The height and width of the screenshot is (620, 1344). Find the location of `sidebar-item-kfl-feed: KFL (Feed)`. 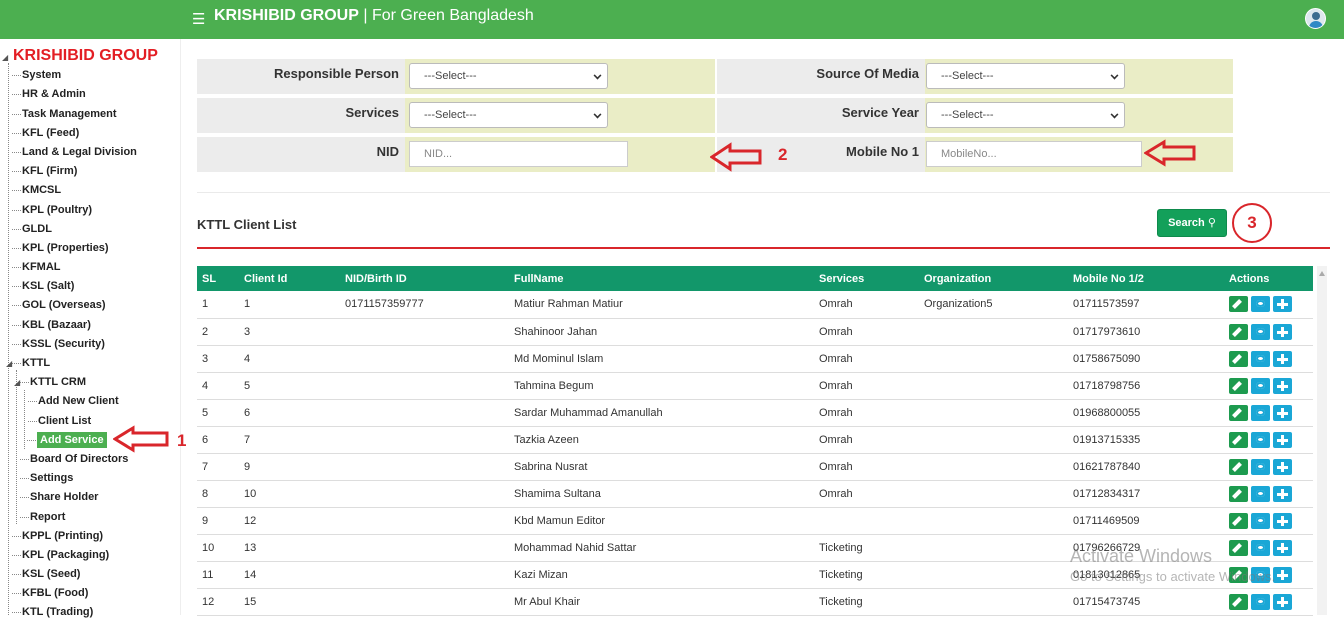

sidebar-item-kfl-feed: KFL (Feed) is located at coordinates (46, 133).